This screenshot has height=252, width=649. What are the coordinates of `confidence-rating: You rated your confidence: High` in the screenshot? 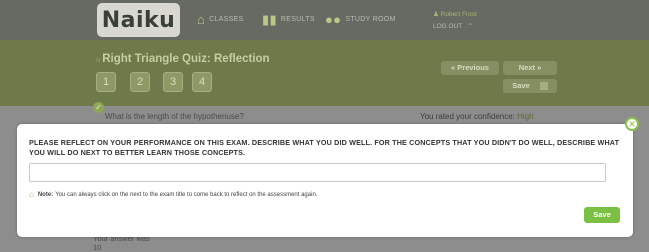 It's located at (477, 116).